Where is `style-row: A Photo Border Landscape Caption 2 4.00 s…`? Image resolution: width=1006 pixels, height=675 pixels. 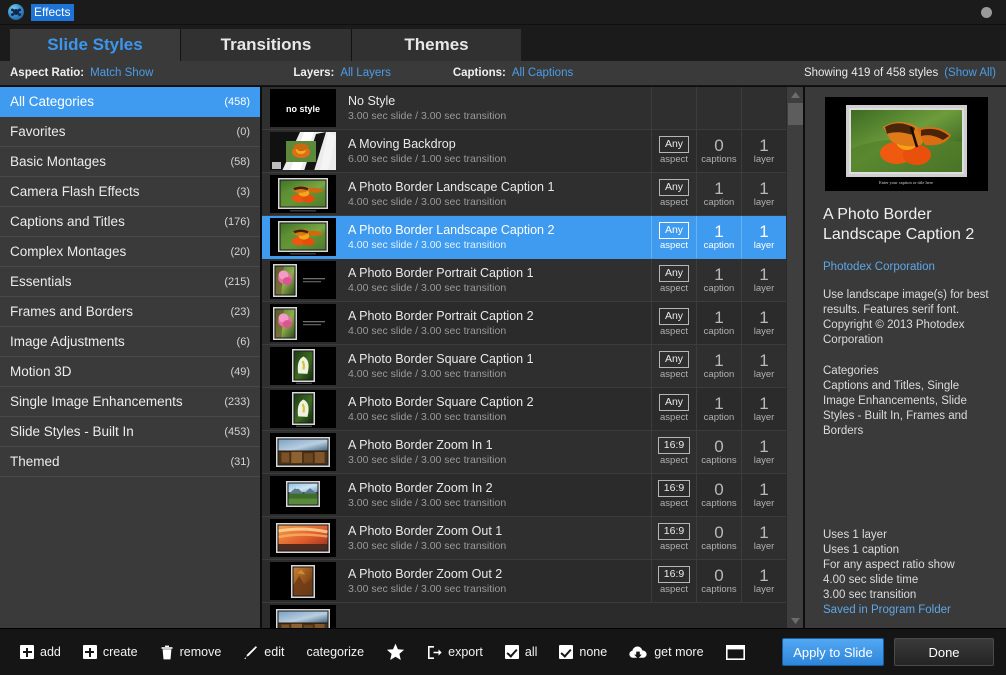
style-row: A Photo Border Landscape Caption 2 4.00 s… is located at coordinates (524, 237).